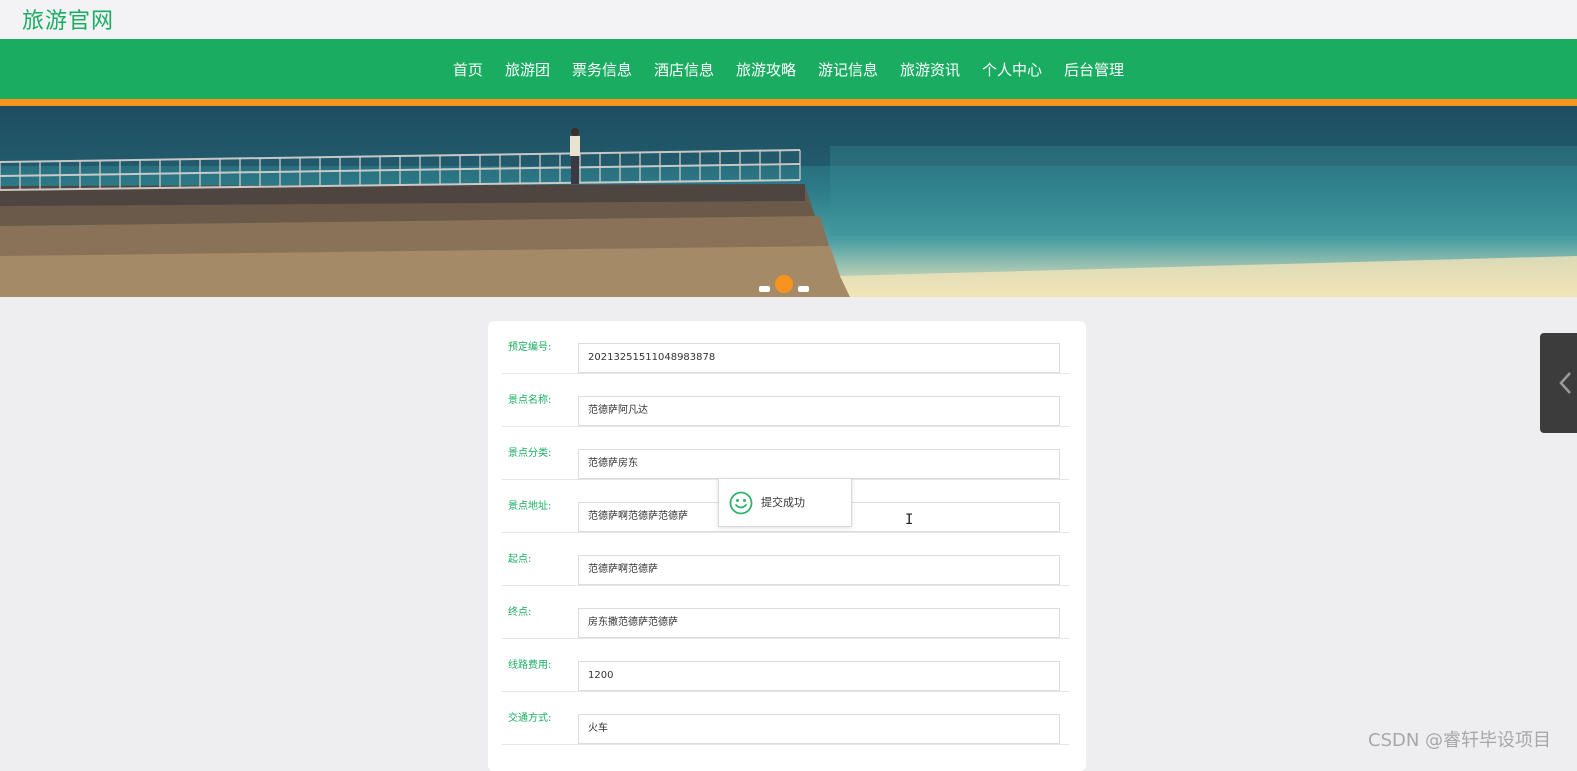  Describe the element at coordinates (530, 400) in the screenshot. I see `attraction-name-label: 景点名称:` at that location.